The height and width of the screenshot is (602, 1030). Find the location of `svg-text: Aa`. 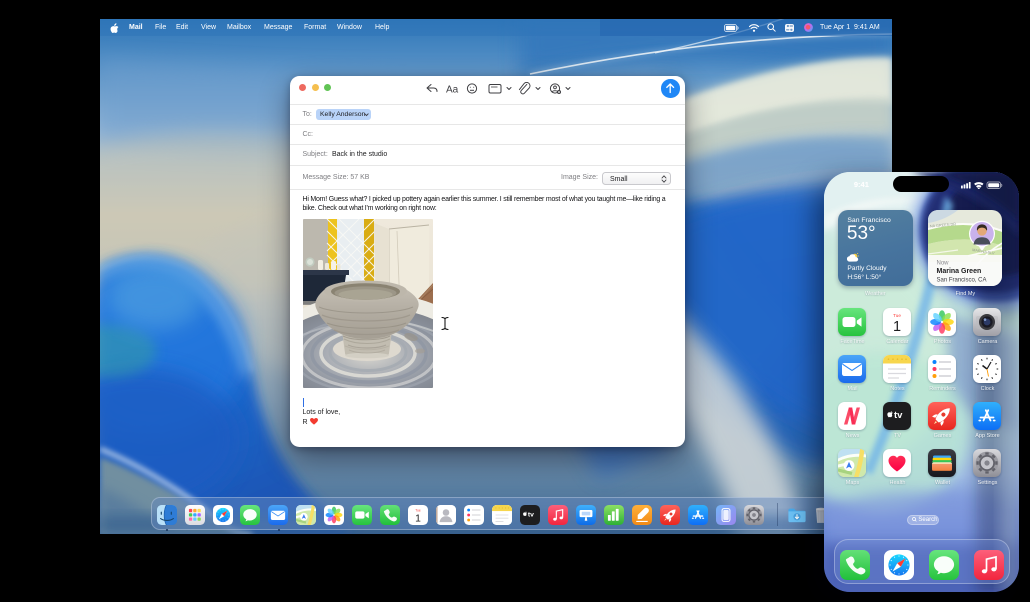

svg-text: Aa is located at coordinates (452, 89).